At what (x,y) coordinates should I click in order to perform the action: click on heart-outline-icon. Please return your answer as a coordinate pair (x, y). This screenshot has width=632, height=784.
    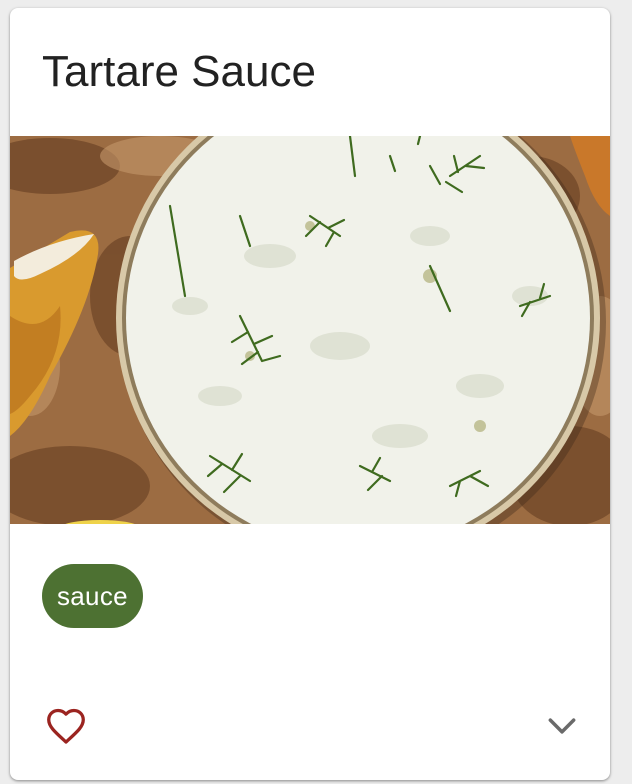
    Looking at the image, I should click on (66, 726).